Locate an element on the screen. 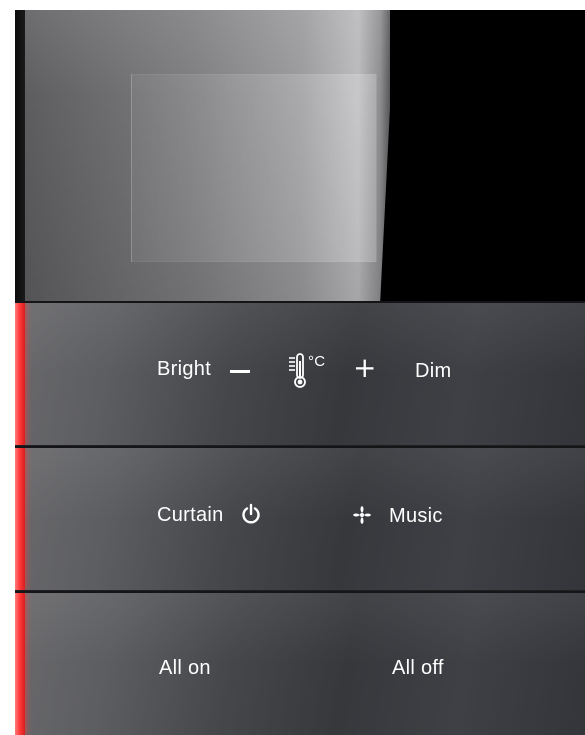  minus-icon is located at coordinates (240, 371).